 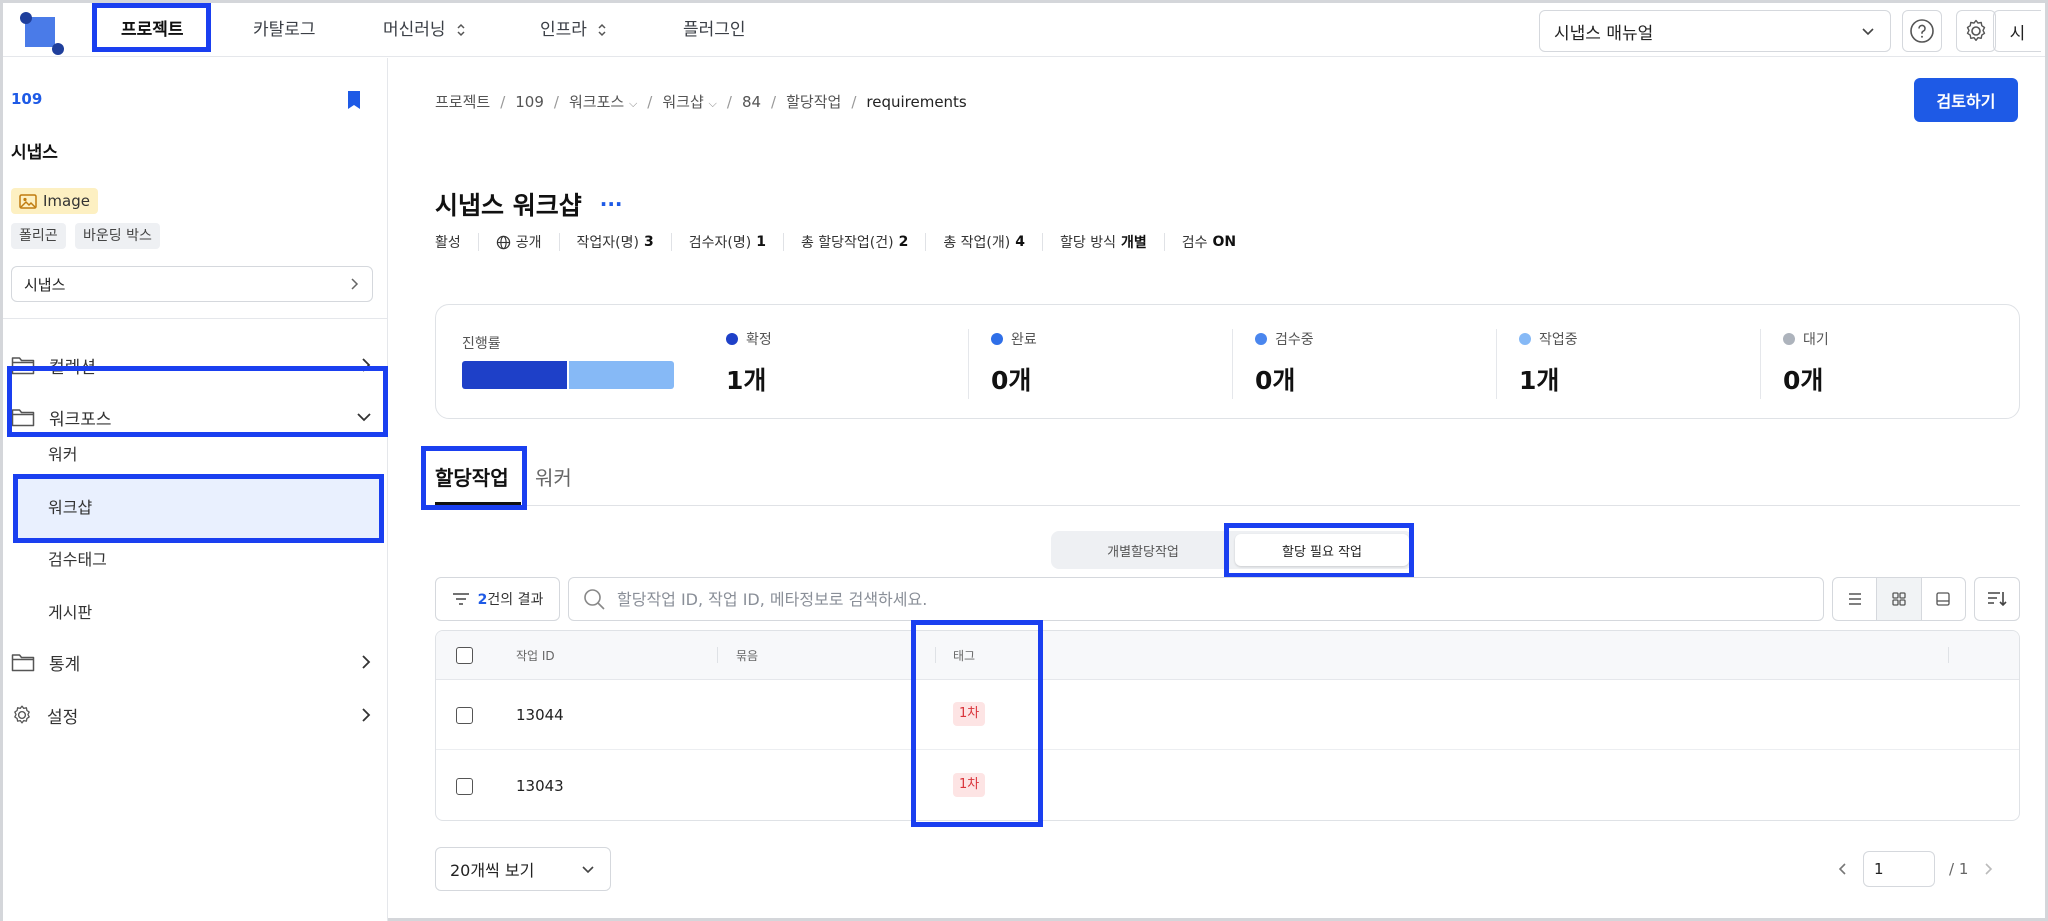 I want to click on sidebar-divider, so click(x=195, y=318).